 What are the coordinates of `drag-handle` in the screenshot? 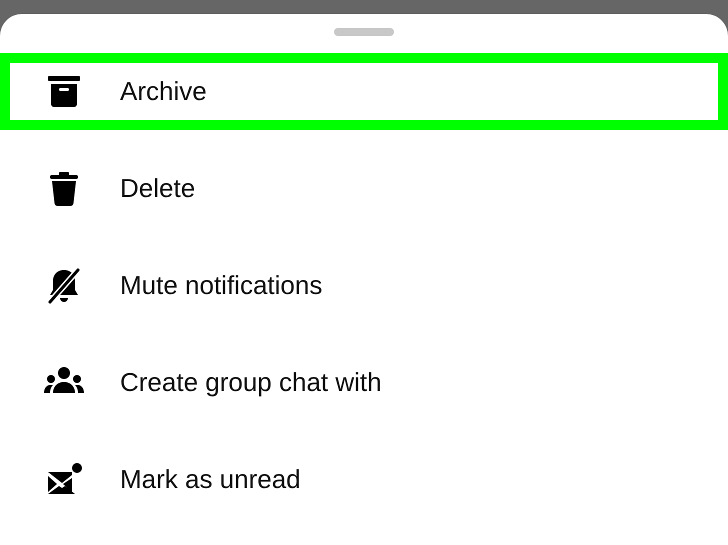 It's located at (364, 32).